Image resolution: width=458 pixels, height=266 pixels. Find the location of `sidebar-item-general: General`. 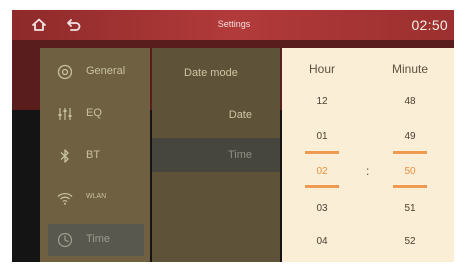

sidebar-item-general: General is located at coordinates (96, 72).